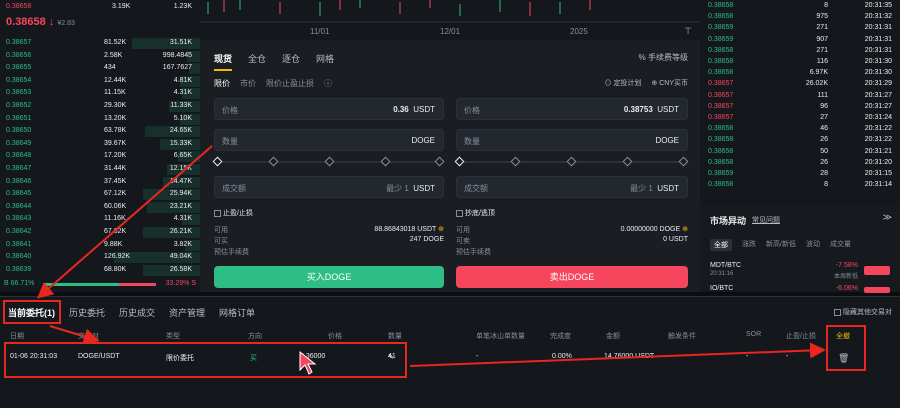  I want to click on kline-chart: 11/01 12/01 2025 ⊤, so click(450, 20).